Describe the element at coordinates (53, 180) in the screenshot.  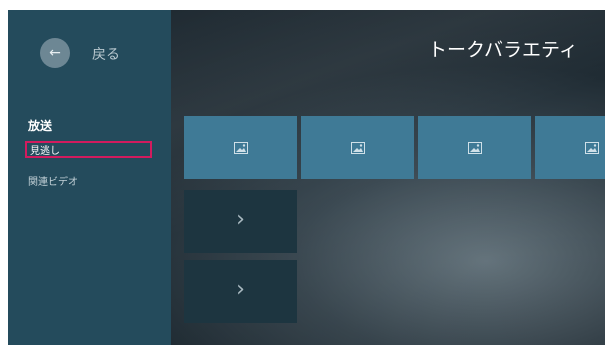
I see `sidebar-item-related-videos: 関連ビデオ` at that location.